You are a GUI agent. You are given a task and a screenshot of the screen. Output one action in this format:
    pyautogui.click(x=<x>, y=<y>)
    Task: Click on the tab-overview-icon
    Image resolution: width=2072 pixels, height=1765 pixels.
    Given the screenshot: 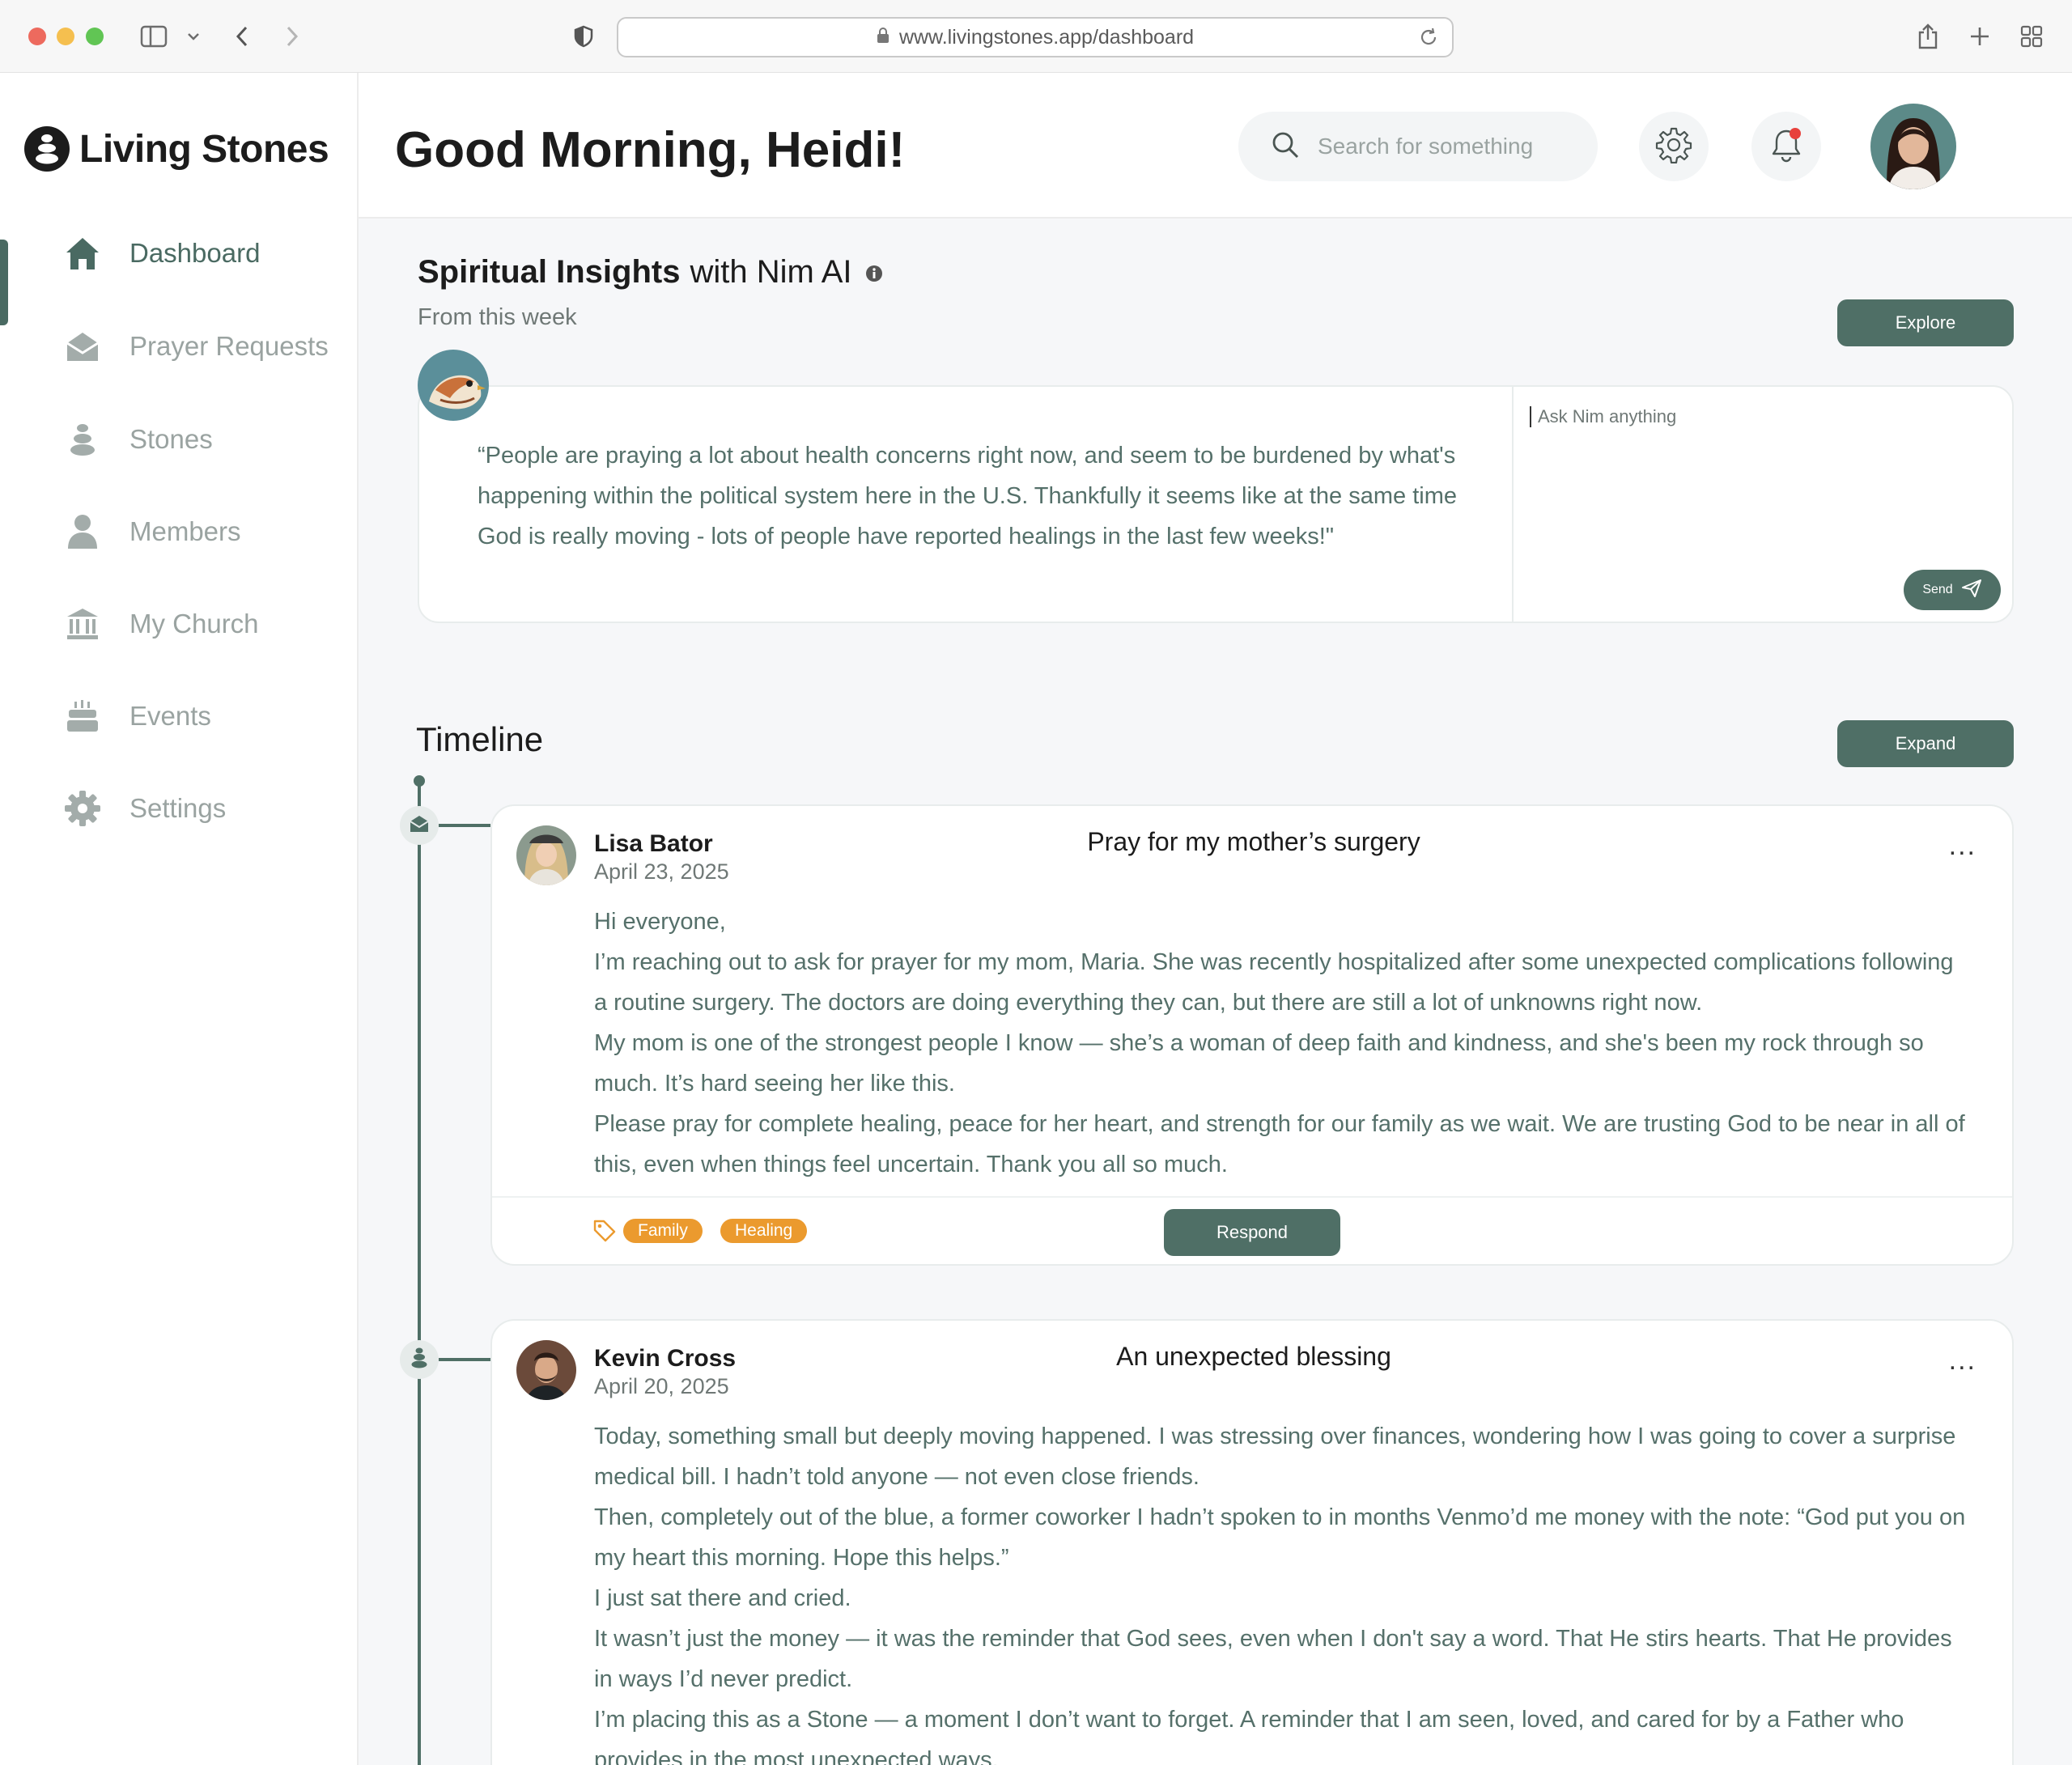 What is the action you would take?
    pyautogui.click(x=2031, y=36)
    